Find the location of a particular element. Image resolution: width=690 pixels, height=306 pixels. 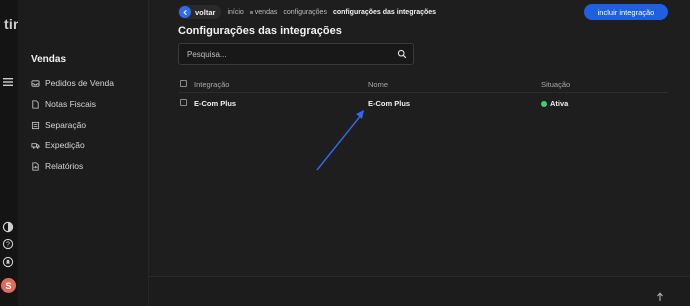

status-active-icon is located at coordinates (544, 103).